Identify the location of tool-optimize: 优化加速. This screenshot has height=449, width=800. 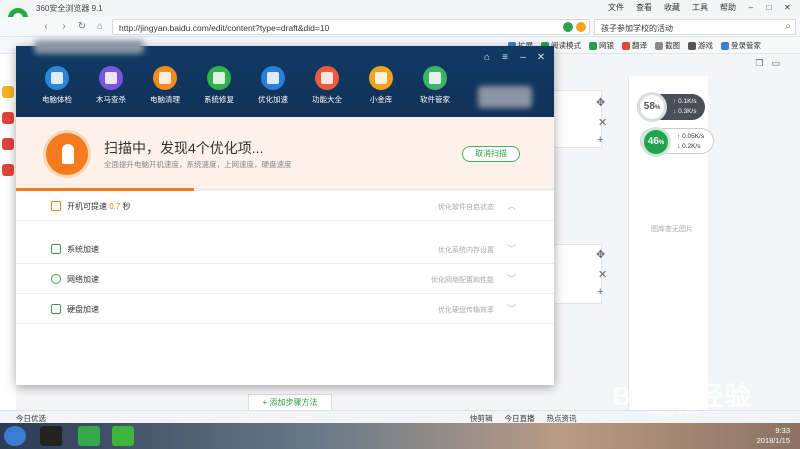
(273, 85).